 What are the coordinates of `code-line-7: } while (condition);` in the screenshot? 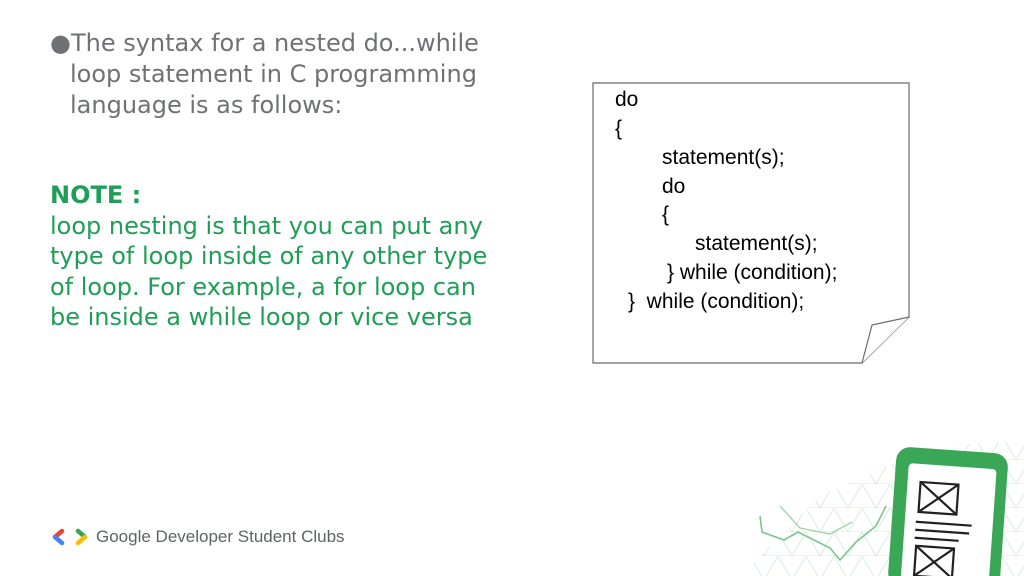 It's located at (752, 272).